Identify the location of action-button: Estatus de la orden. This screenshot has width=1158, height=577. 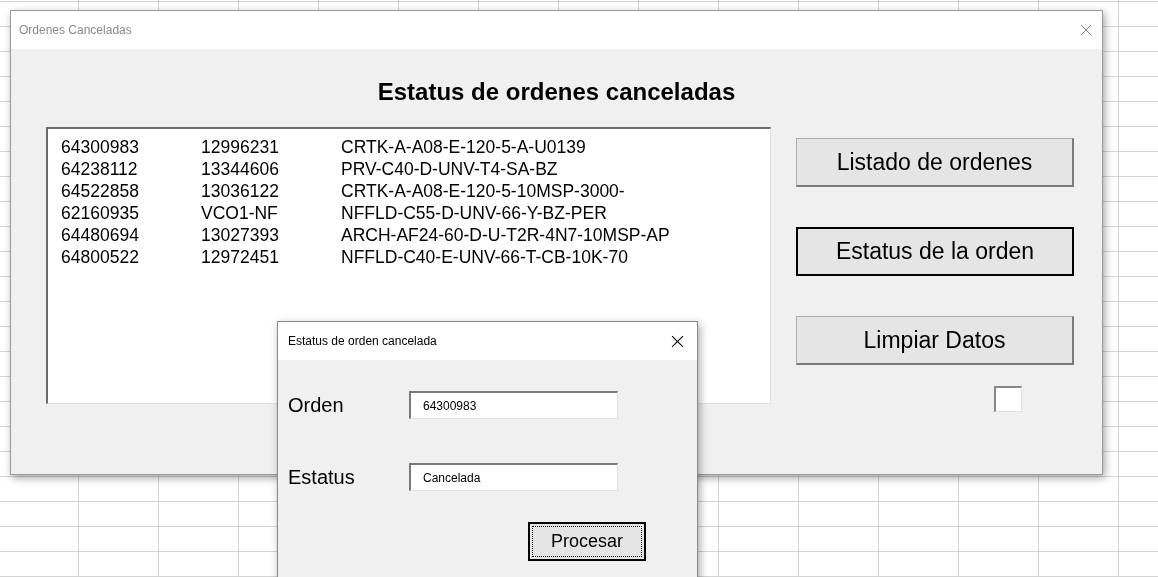
(935, 251).